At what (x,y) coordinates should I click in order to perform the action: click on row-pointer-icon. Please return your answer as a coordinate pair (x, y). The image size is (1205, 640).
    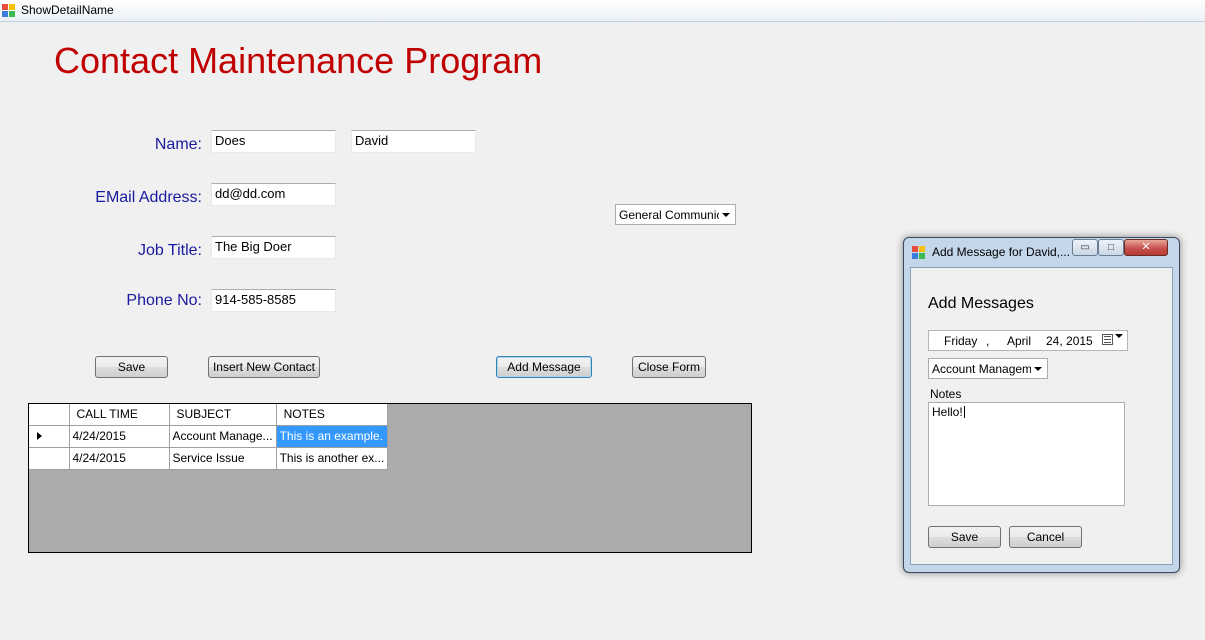
    Looking at the image, I should click on (39, 436).